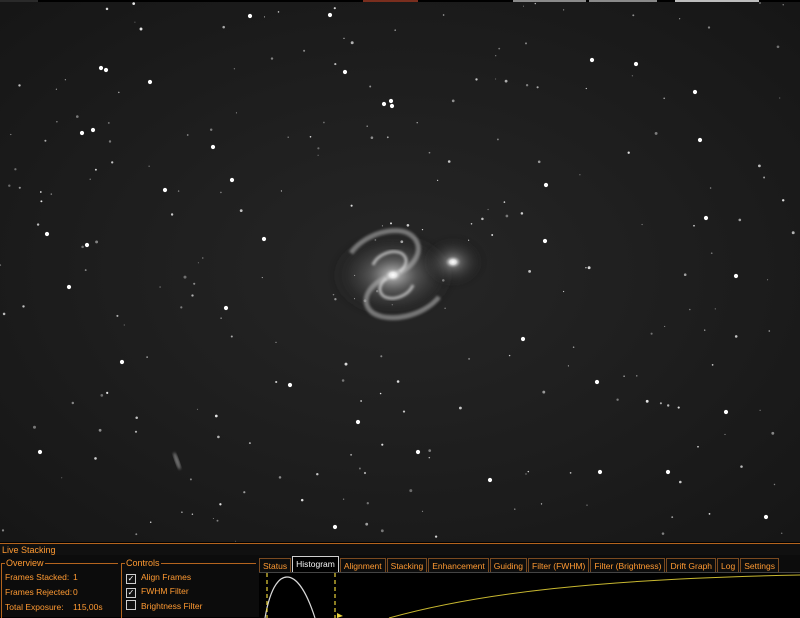 Image resolution: width=800 pixels, height=618 pixels. What do you see at coordinates (340, 615) in the screenshot?
I see `marker-arrow-icon` at bounding box center [340, 615].